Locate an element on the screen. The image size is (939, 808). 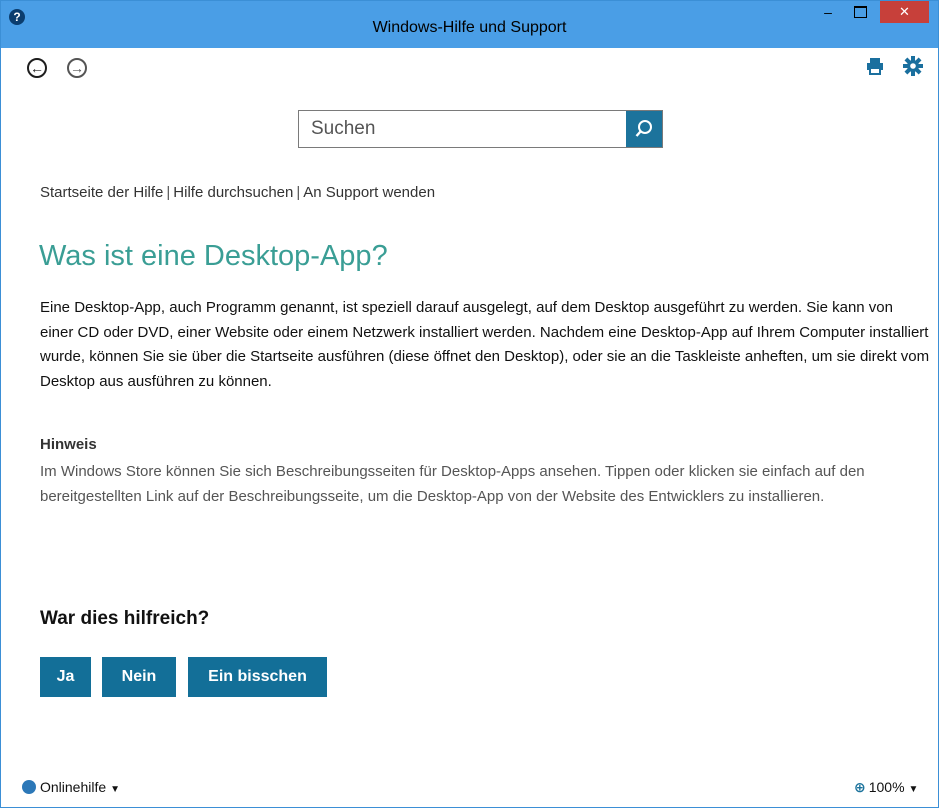
settings-gear-icon is located at coordinates (913, 66).